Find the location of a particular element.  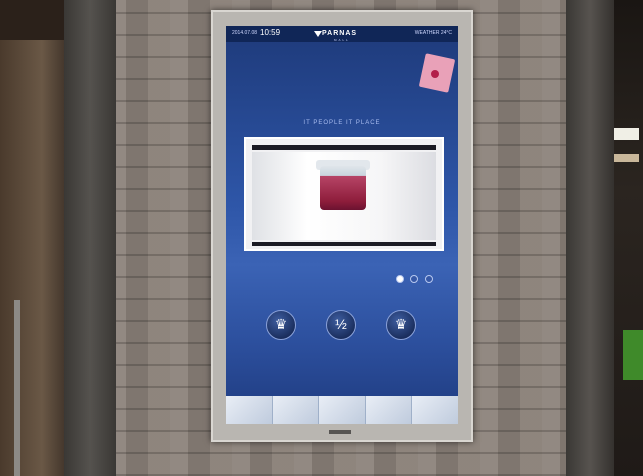

menu-button-3: ♛ is located at coordinates (401, 325).